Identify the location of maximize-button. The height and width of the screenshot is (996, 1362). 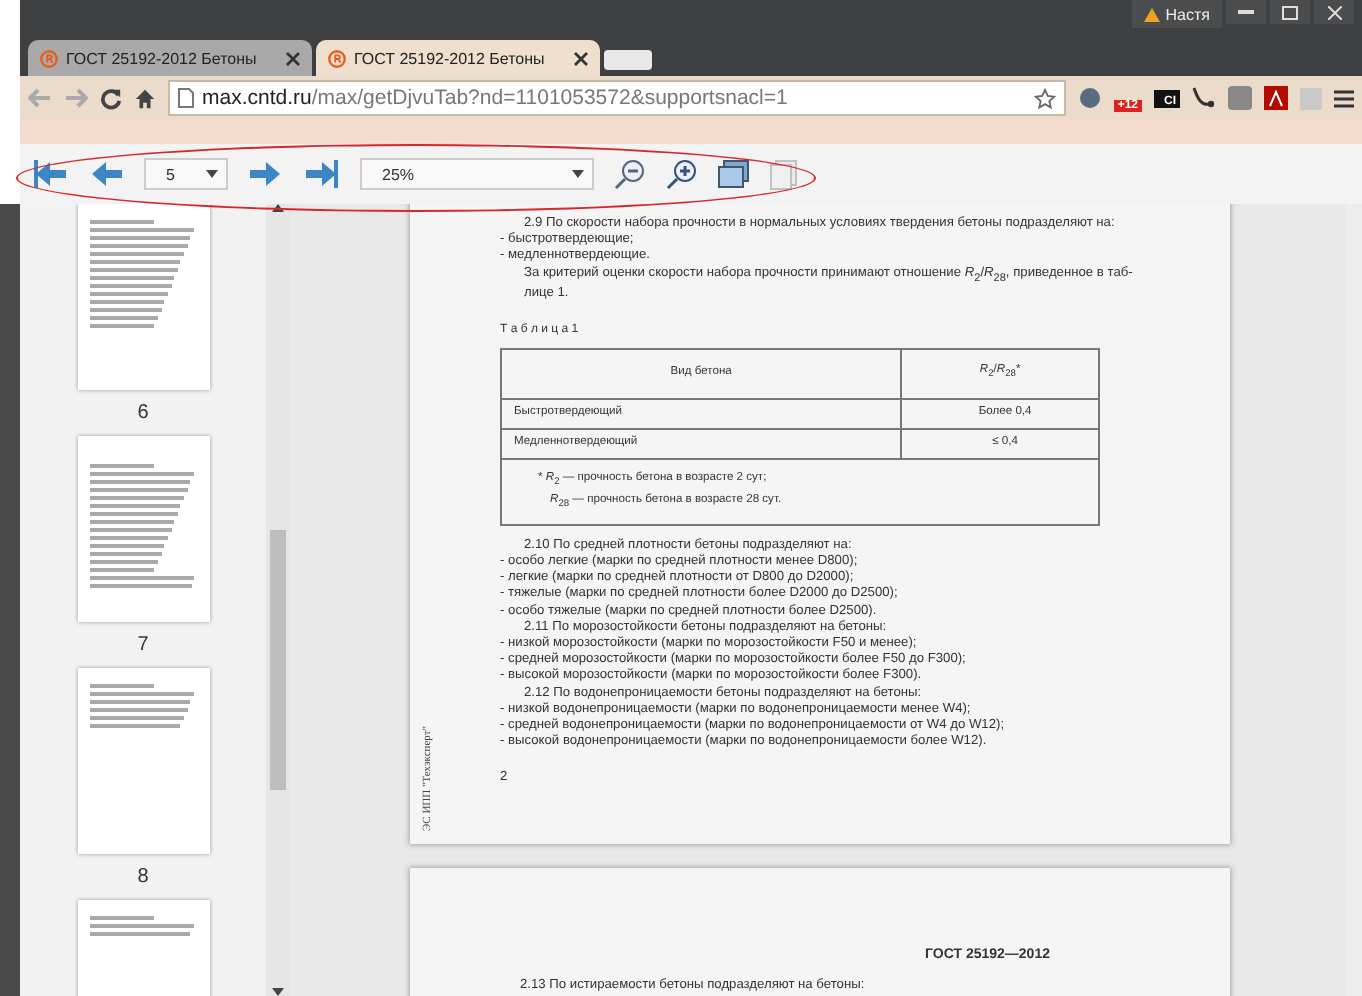
(1290, 12).